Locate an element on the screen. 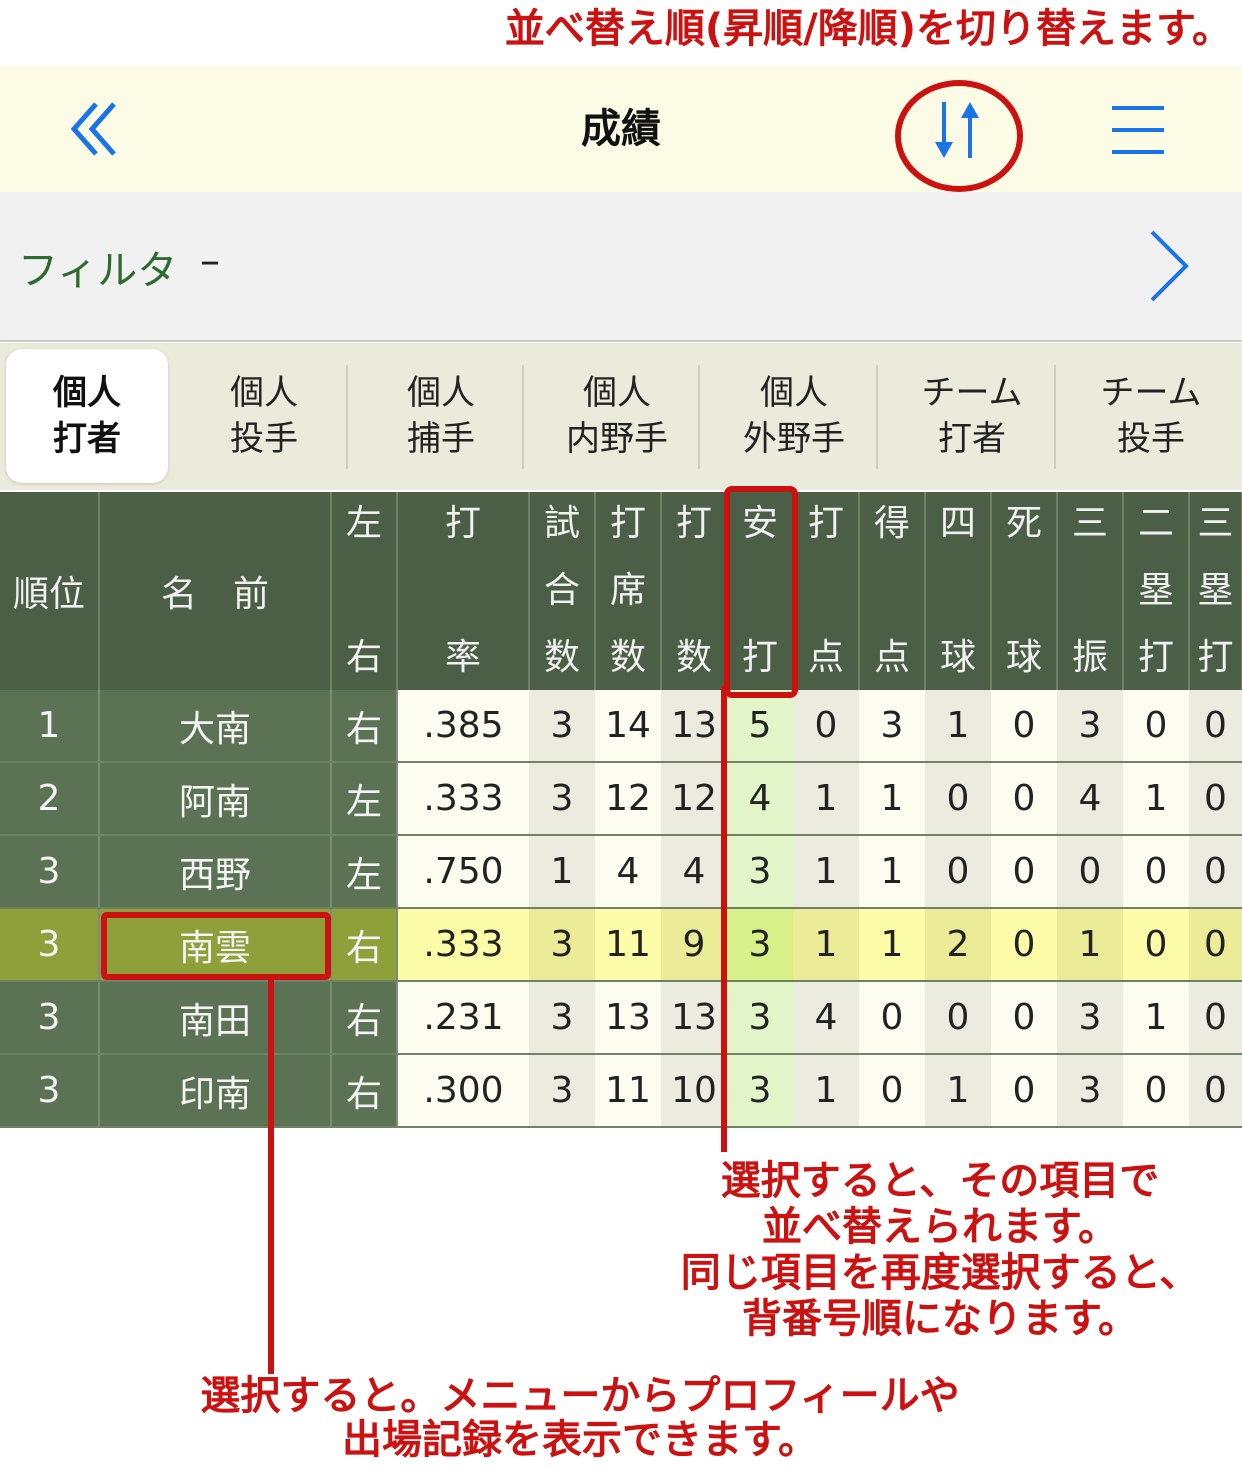  tab-item: チーム 投手 is located at coordinates (1151, 416).